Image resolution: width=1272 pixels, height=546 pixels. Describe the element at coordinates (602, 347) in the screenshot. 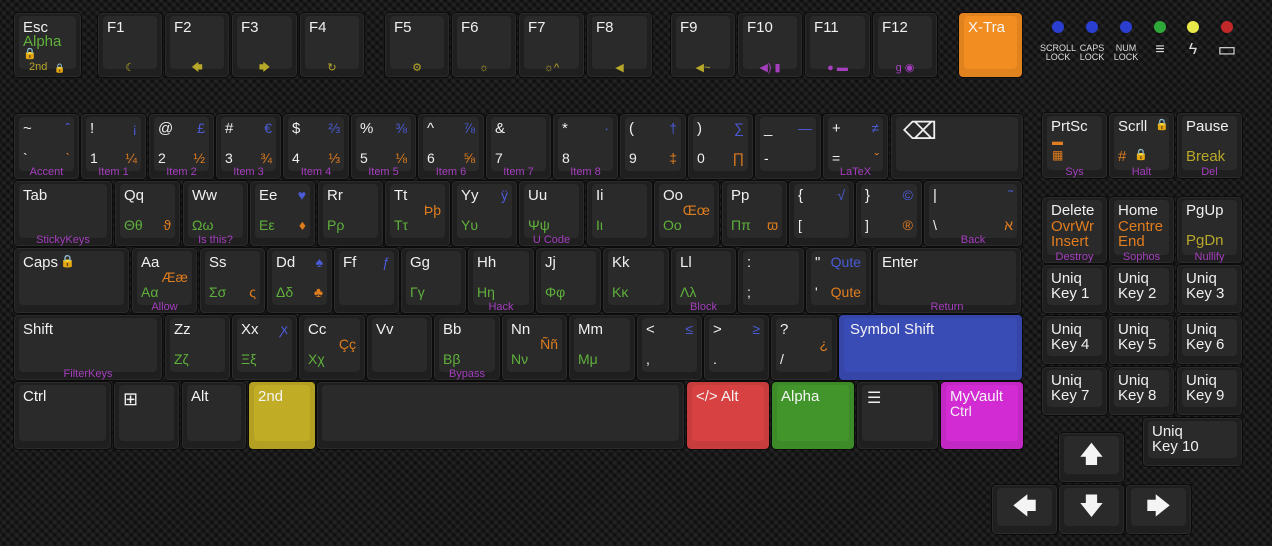

I see `m-key: Mm Μμ` at that location.